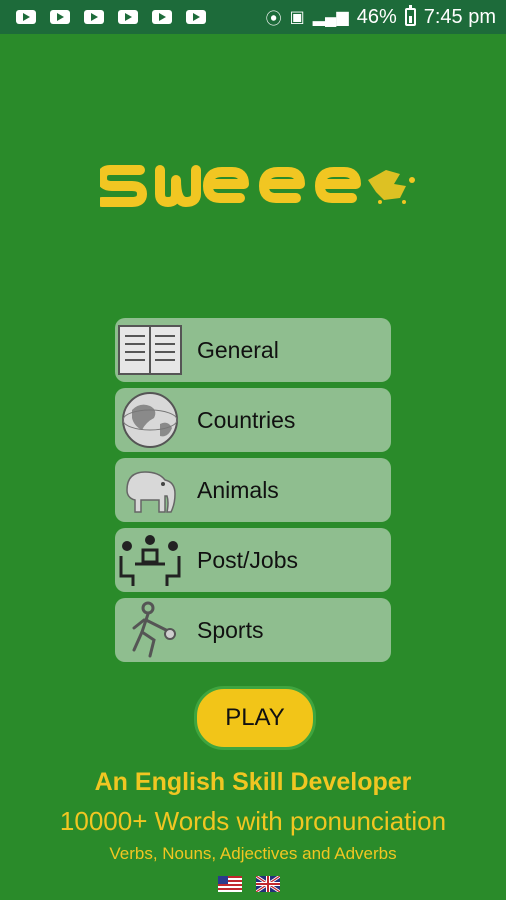  I want to click on menu-item-countries: Countries, so click(253, 420).